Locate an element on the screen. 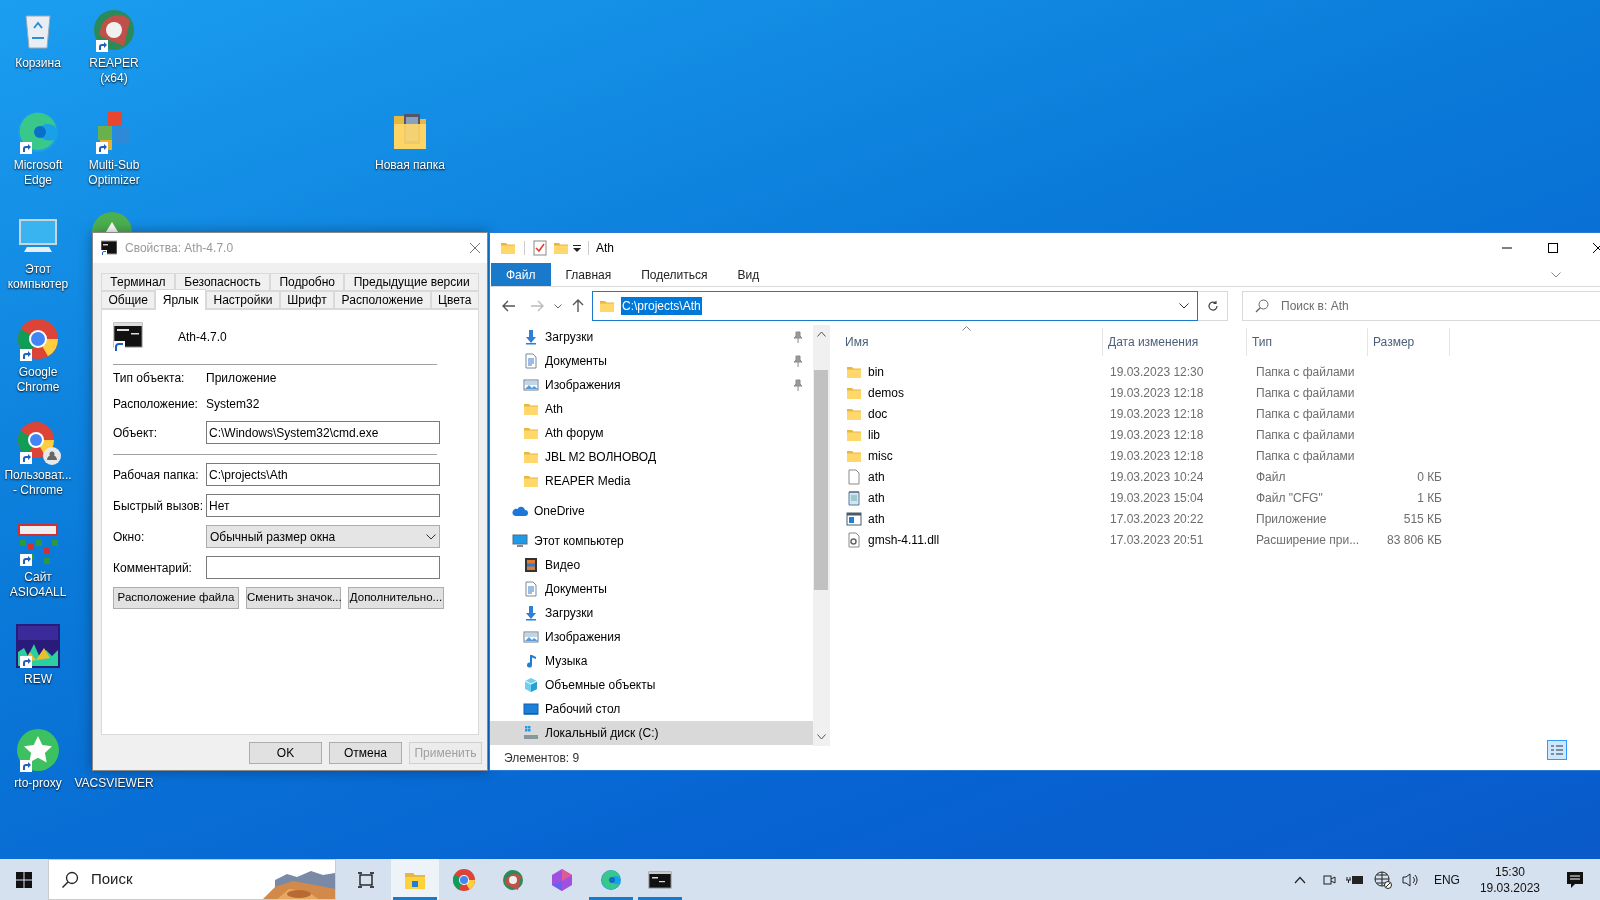 The image size is (1600, 900). scrollbar is located at coordinates (821, 535).